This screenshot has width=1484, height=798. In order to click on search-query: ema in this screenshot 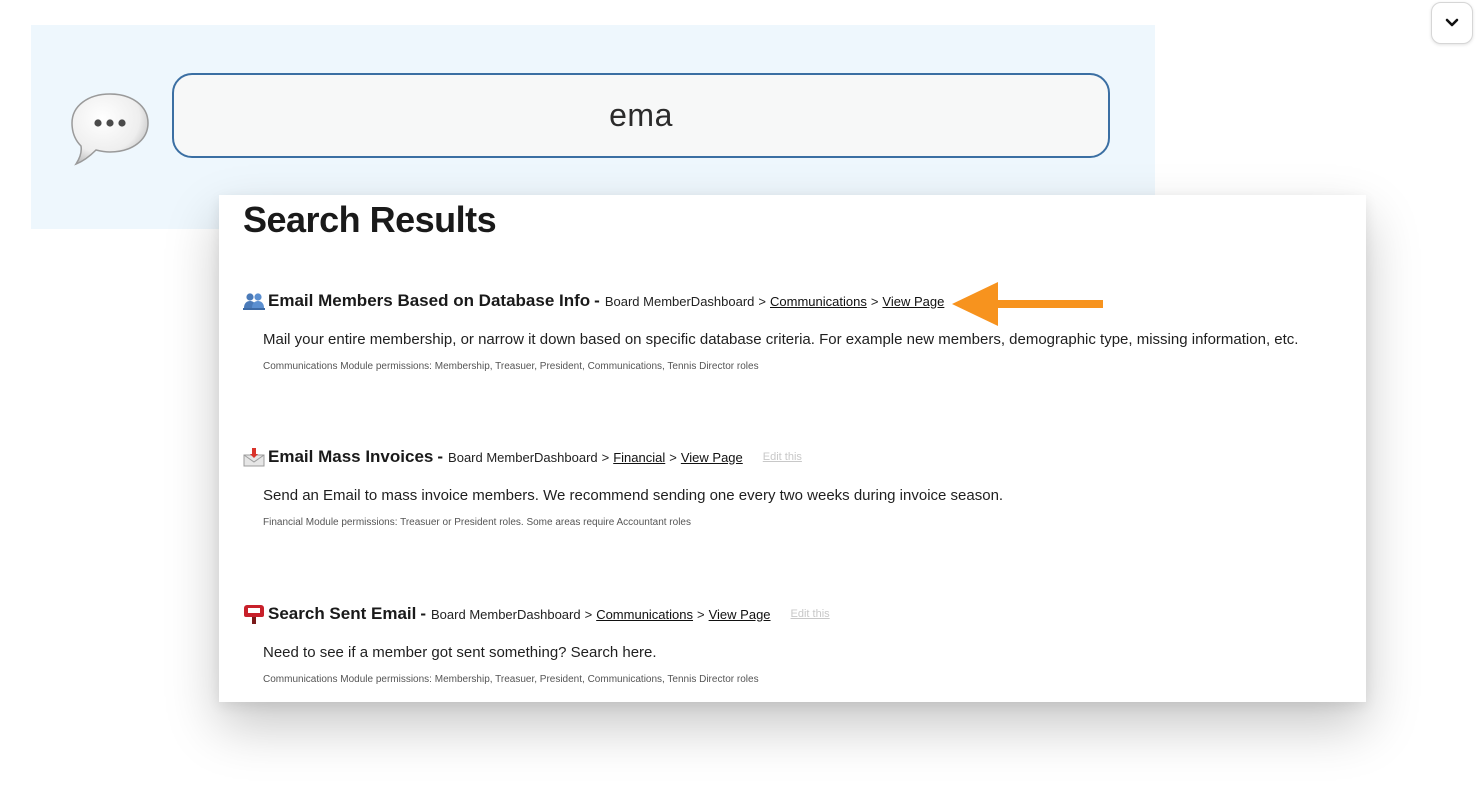, I will do `click(641, 115)`.